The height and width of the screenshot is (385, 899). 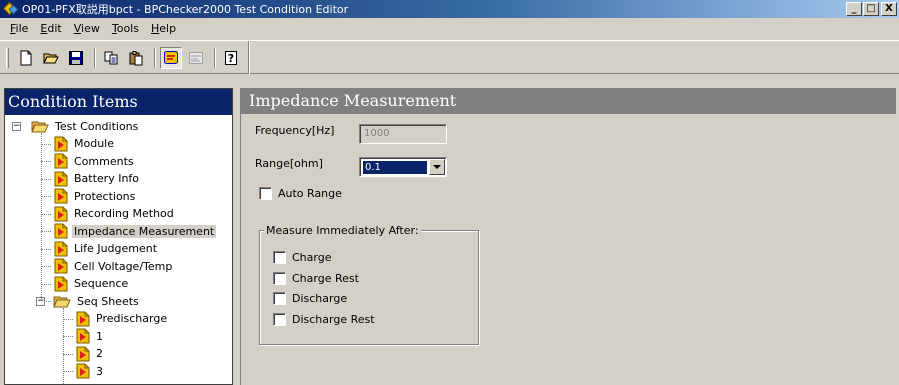 What do you see at coordinates (449, 28) in the screenshot?
I see `menu-bar: File Edit View Tools Help` at bounding box center [449, 28].